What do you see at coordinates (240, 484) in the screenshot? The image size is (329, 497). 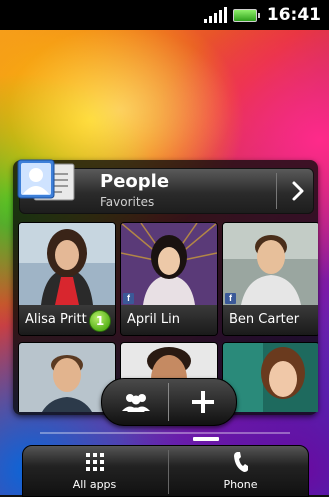 I see `phone-label: Phone` at bounding box center [240, 484].